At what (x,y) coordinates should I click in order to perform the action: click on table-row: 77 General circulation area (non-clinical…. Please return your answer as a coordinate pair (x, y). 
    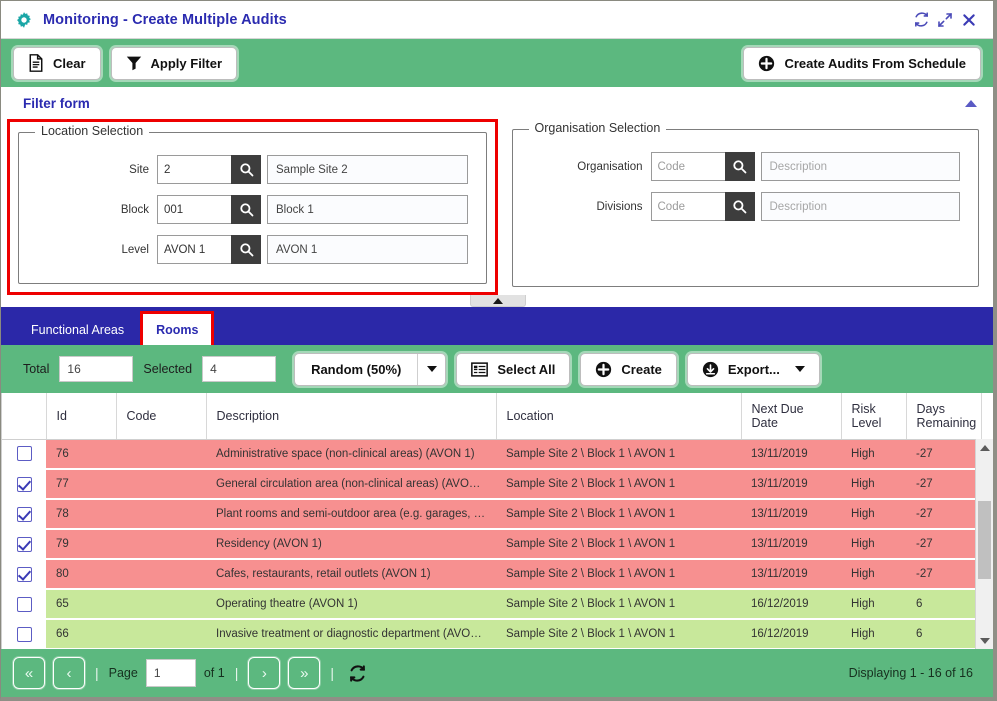
    Looking at the image, I should click on (491, 484).